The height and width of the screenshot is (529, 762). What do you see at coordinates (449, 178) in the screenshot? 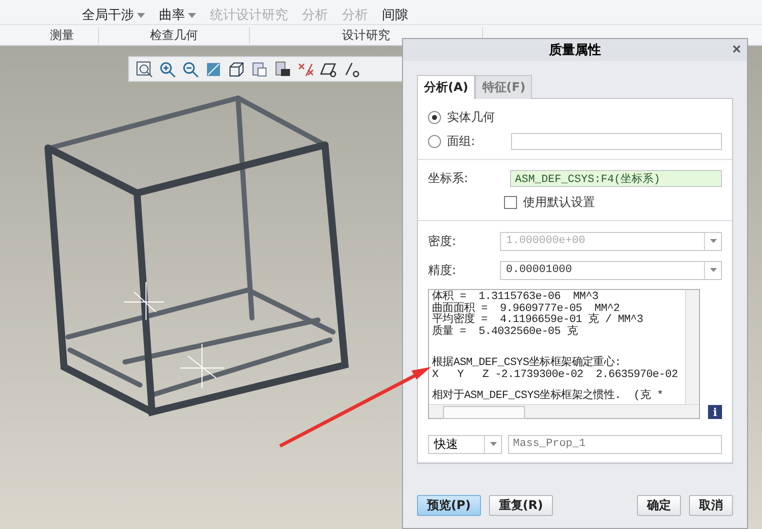
I see `field-label: 坐标系:` at bounding box center [449, 178].